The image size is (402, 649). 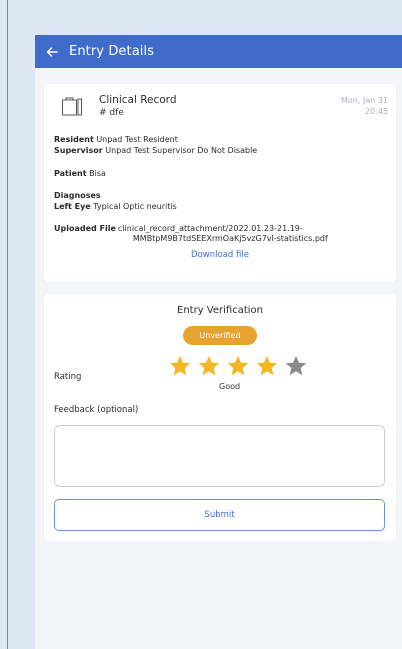 I want to click on record-time: 20:45, so click(x=376, y=111).